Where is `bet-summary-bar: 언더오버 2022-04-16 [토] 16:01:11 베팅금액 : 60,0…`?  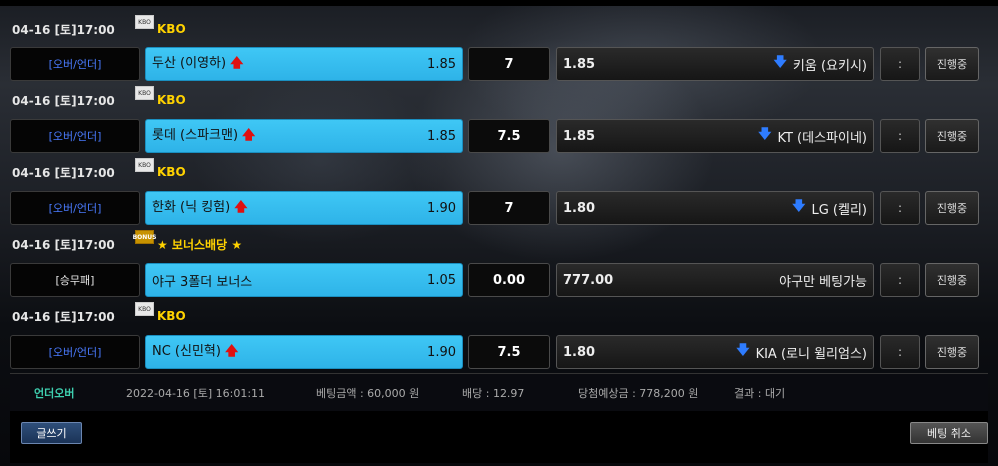 bet-summary-bar: 언더오버 2022-04-16 [토] 16:01:11 베팅금액 : 60,0… is located at coordinates (499, 392).